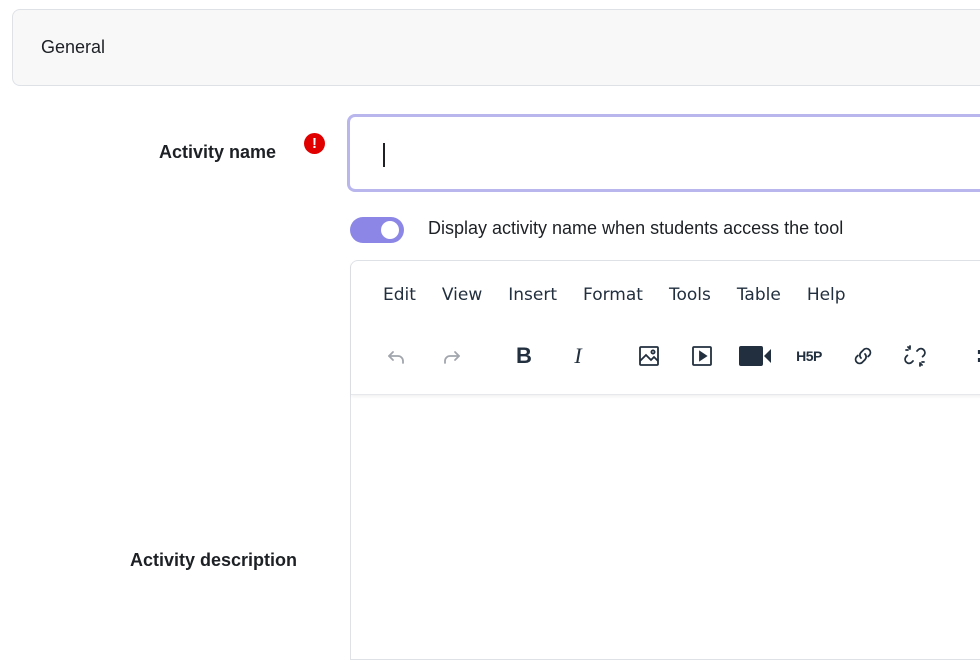  What do you see at coordinates (532, 295) in the screenshot?
I see `menu-insert: Insert` at bounding box center [532, 295].